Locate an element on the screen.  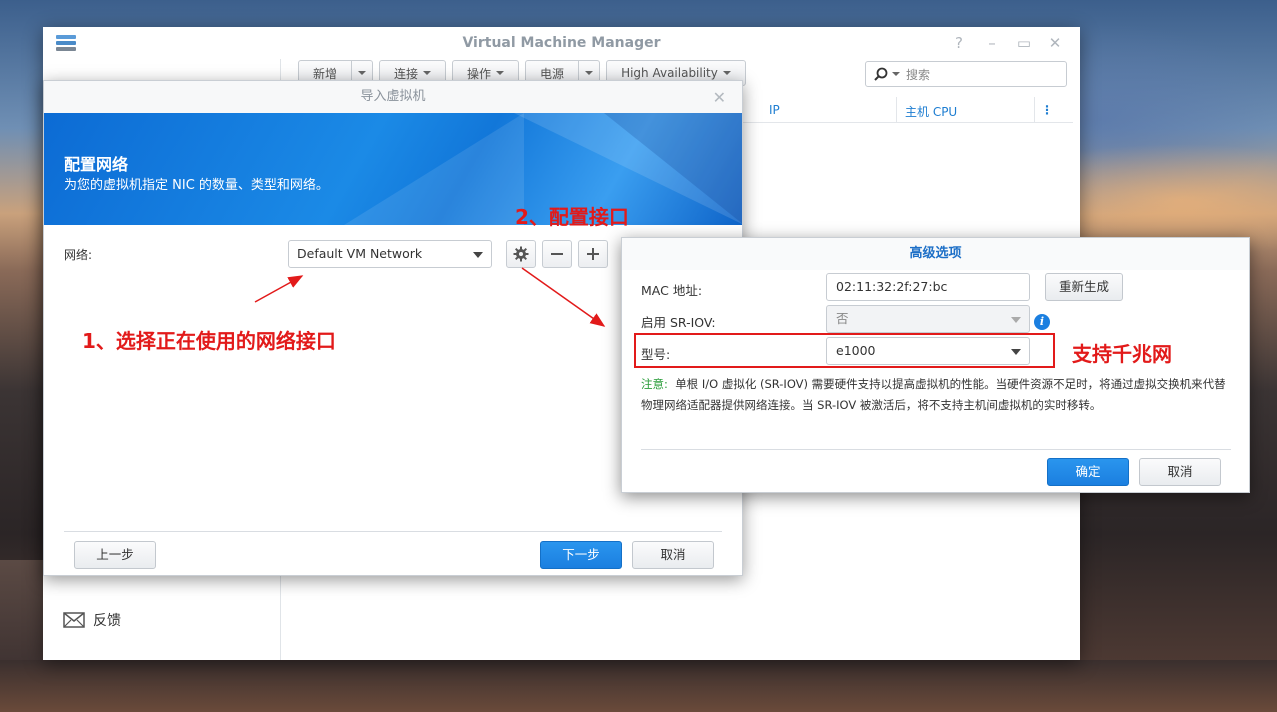
annotation-arrows is located at coordinates (430, 297).